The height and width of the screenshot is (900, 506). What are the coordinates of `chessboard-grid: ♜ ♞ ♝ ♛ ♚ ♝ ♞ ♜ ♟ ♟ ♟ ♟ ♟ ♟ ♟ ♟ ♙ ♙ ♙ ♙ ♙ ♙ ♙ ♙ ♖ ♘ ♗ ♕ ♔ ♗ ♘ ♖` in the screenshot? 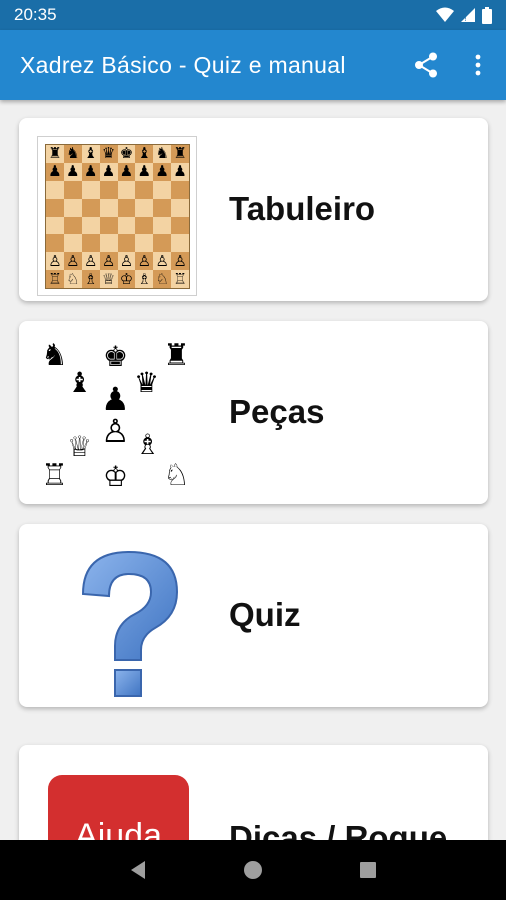 It's located at (117, 216).